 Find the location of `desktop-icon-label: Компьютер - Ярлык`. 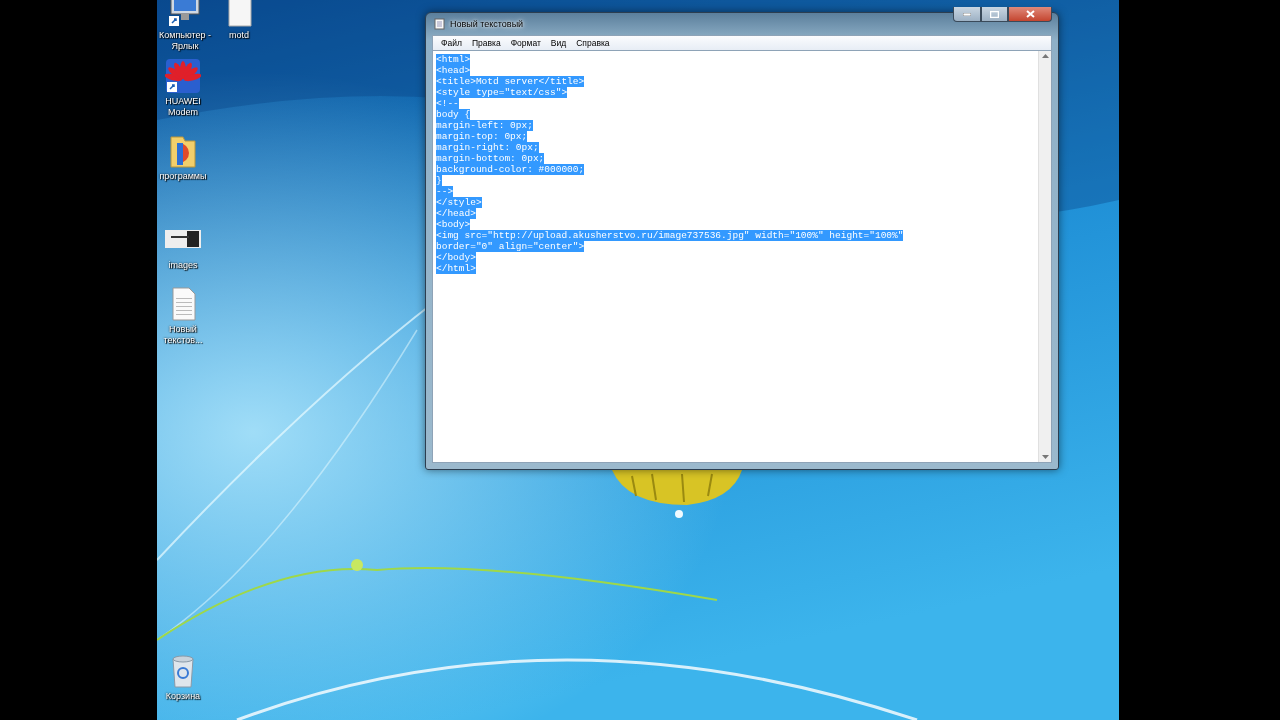

desktop-icon-label: Компьютер - Ярлык is located at coordinates (185, 41).